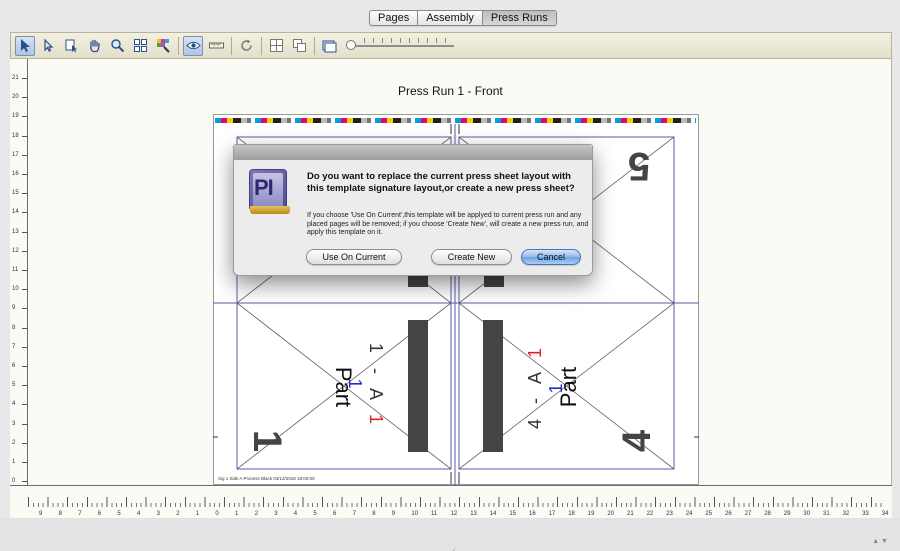 The height and width of the screenshot is (551, 900). I want to click on ruler-label: 20, so click(15, 97).